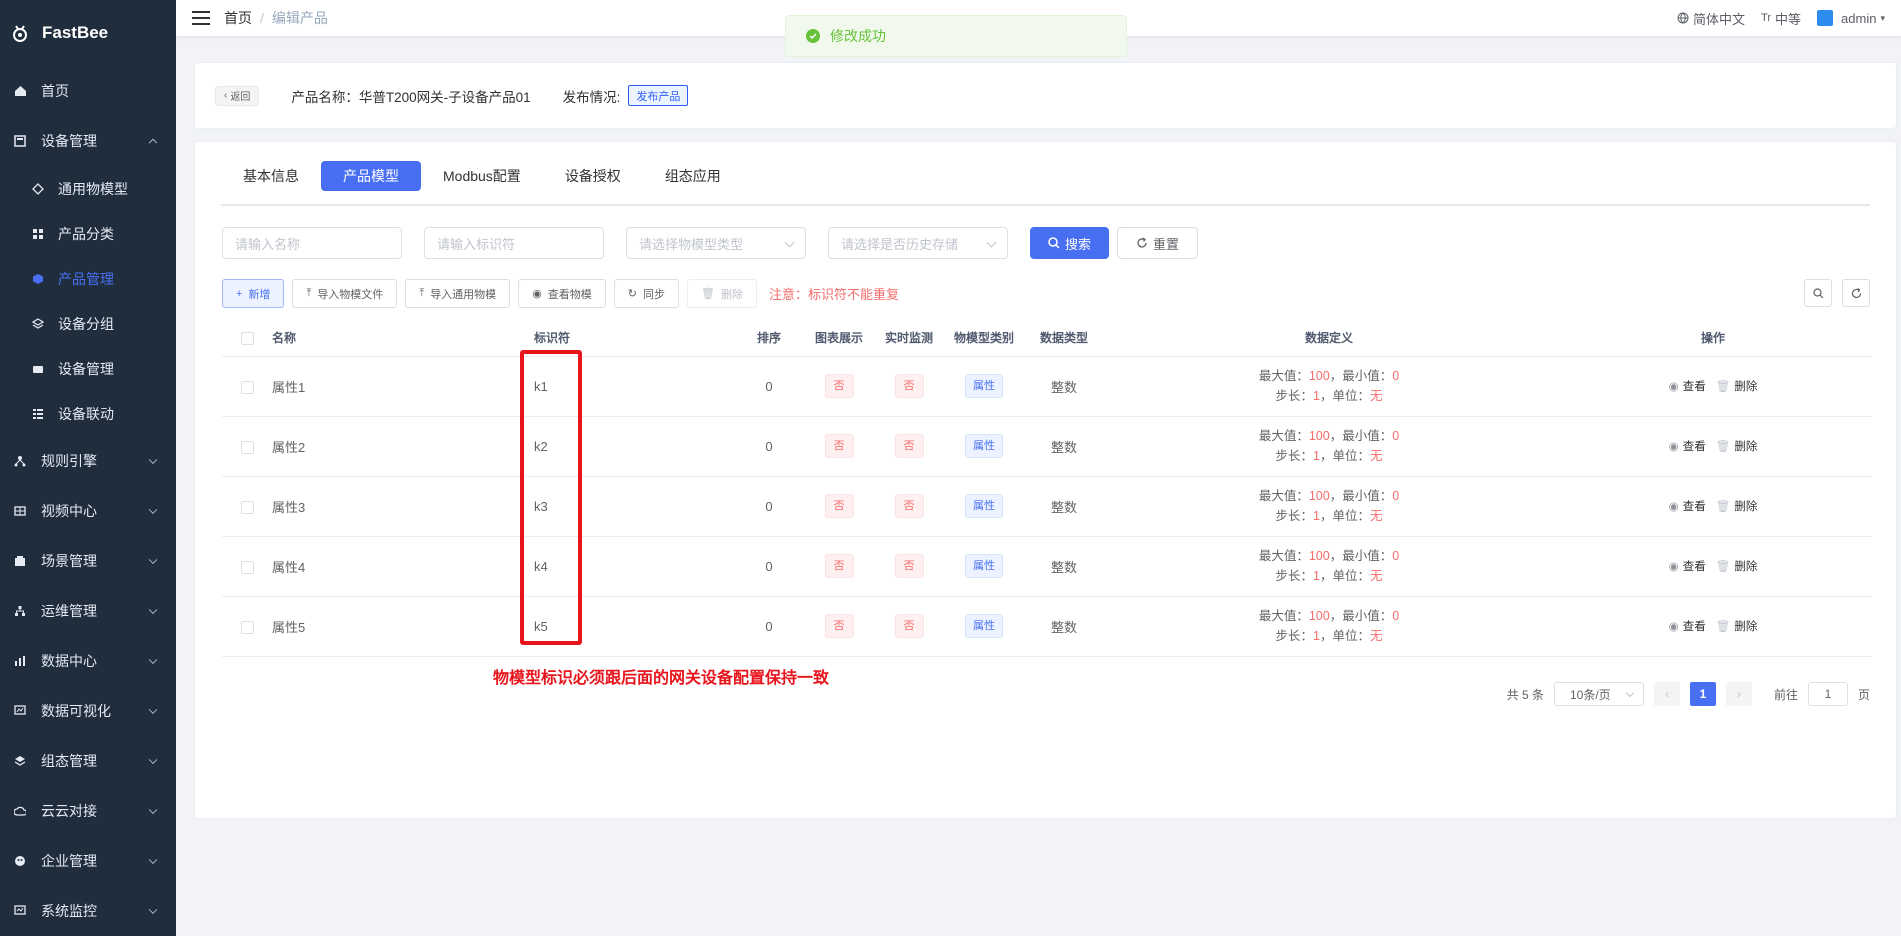 The height and width of the screenshot is (936, 1901). Describe the element at coordinates (716, 243) in the screenshot. I see `model-type-select: 请选择物模型类型` at that location.